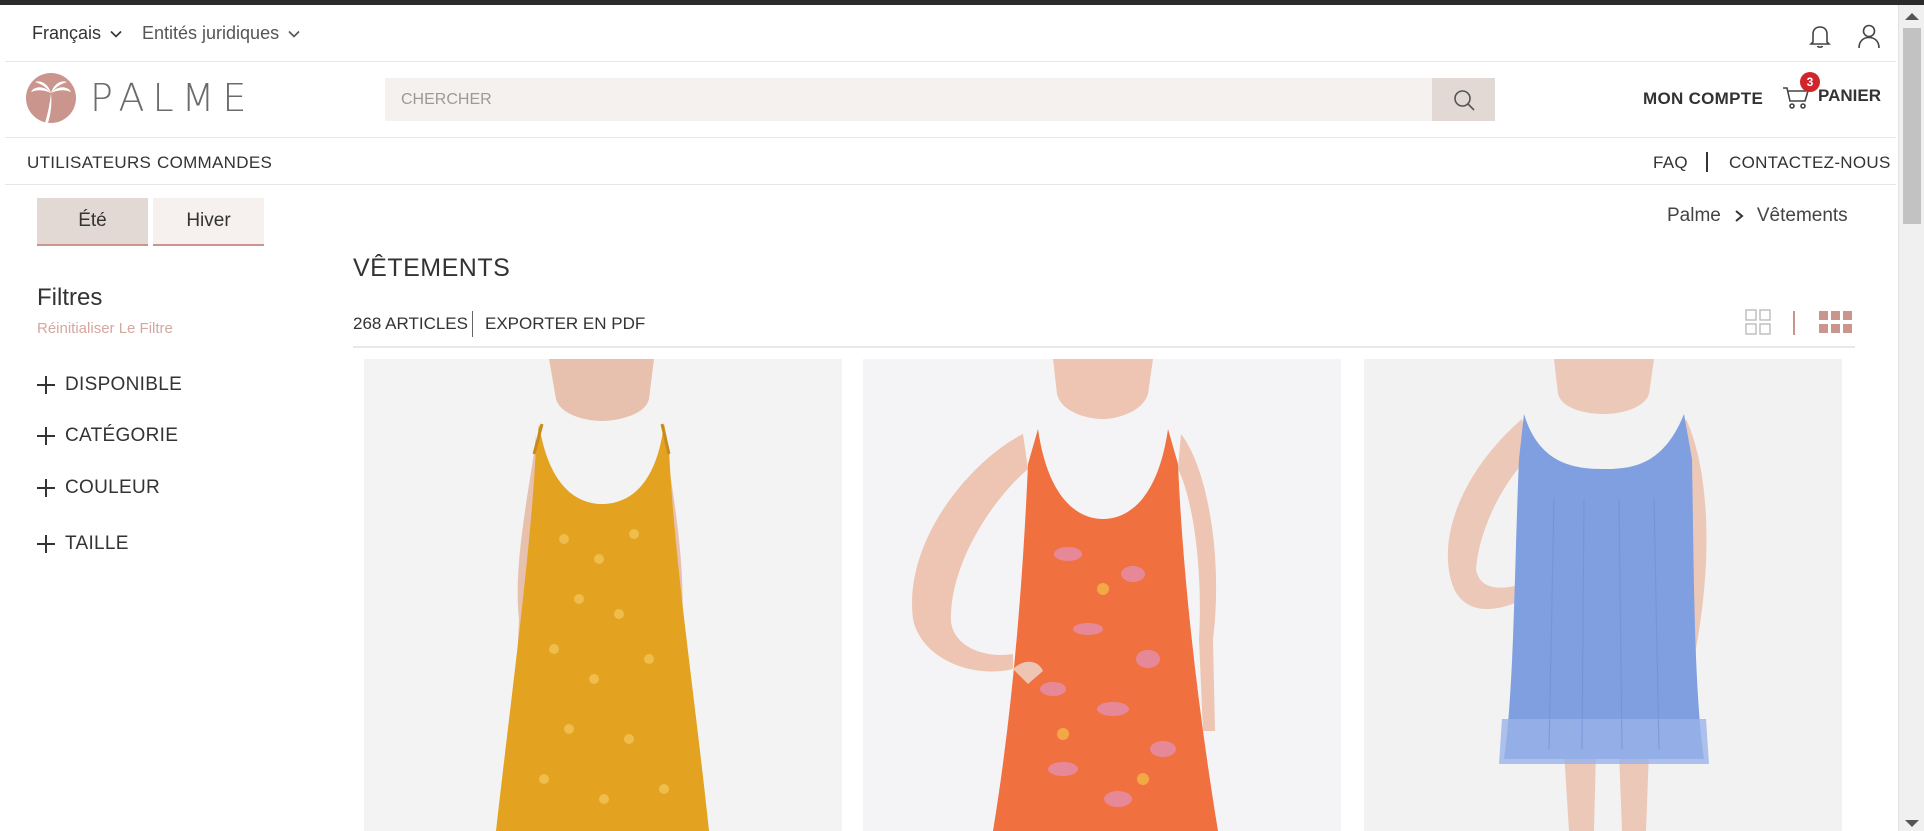 The width and height of the screenshot is (1924, 831). I want to click on cart-label: PANIER, so click(1849, 95).